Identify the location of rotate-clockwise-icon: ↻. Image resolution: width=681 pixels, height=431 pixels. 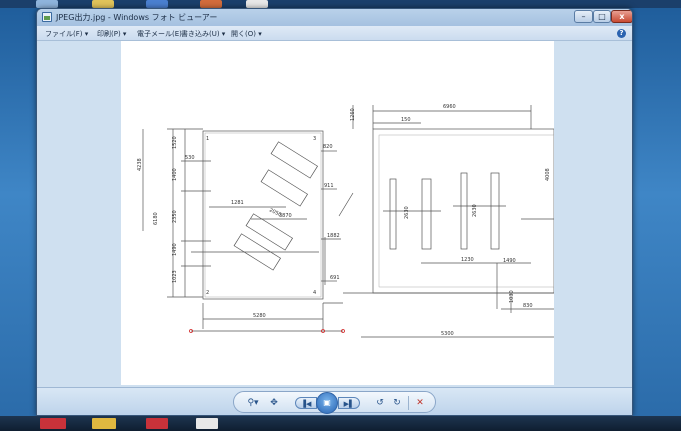
(397, 403).